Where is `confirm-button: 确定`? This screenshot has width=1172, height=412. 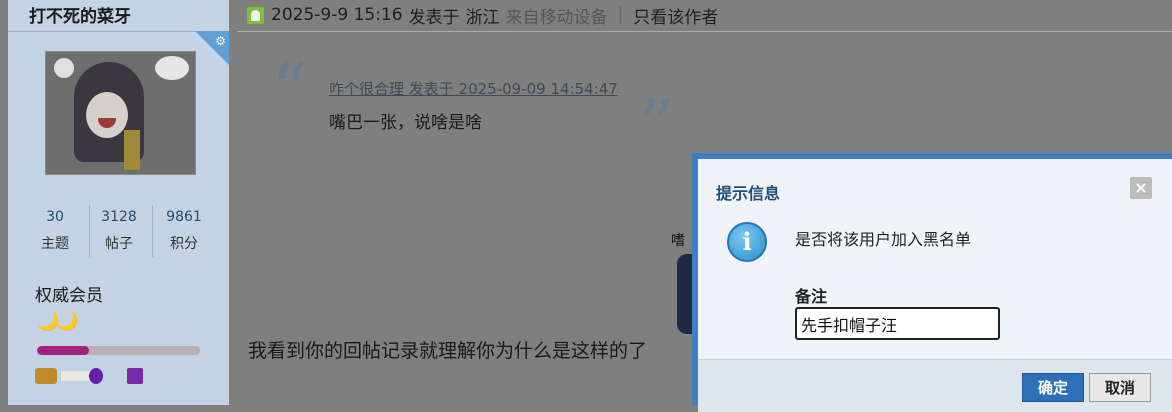 confirm-button: 确定 is located at coordinates (1053, 387).